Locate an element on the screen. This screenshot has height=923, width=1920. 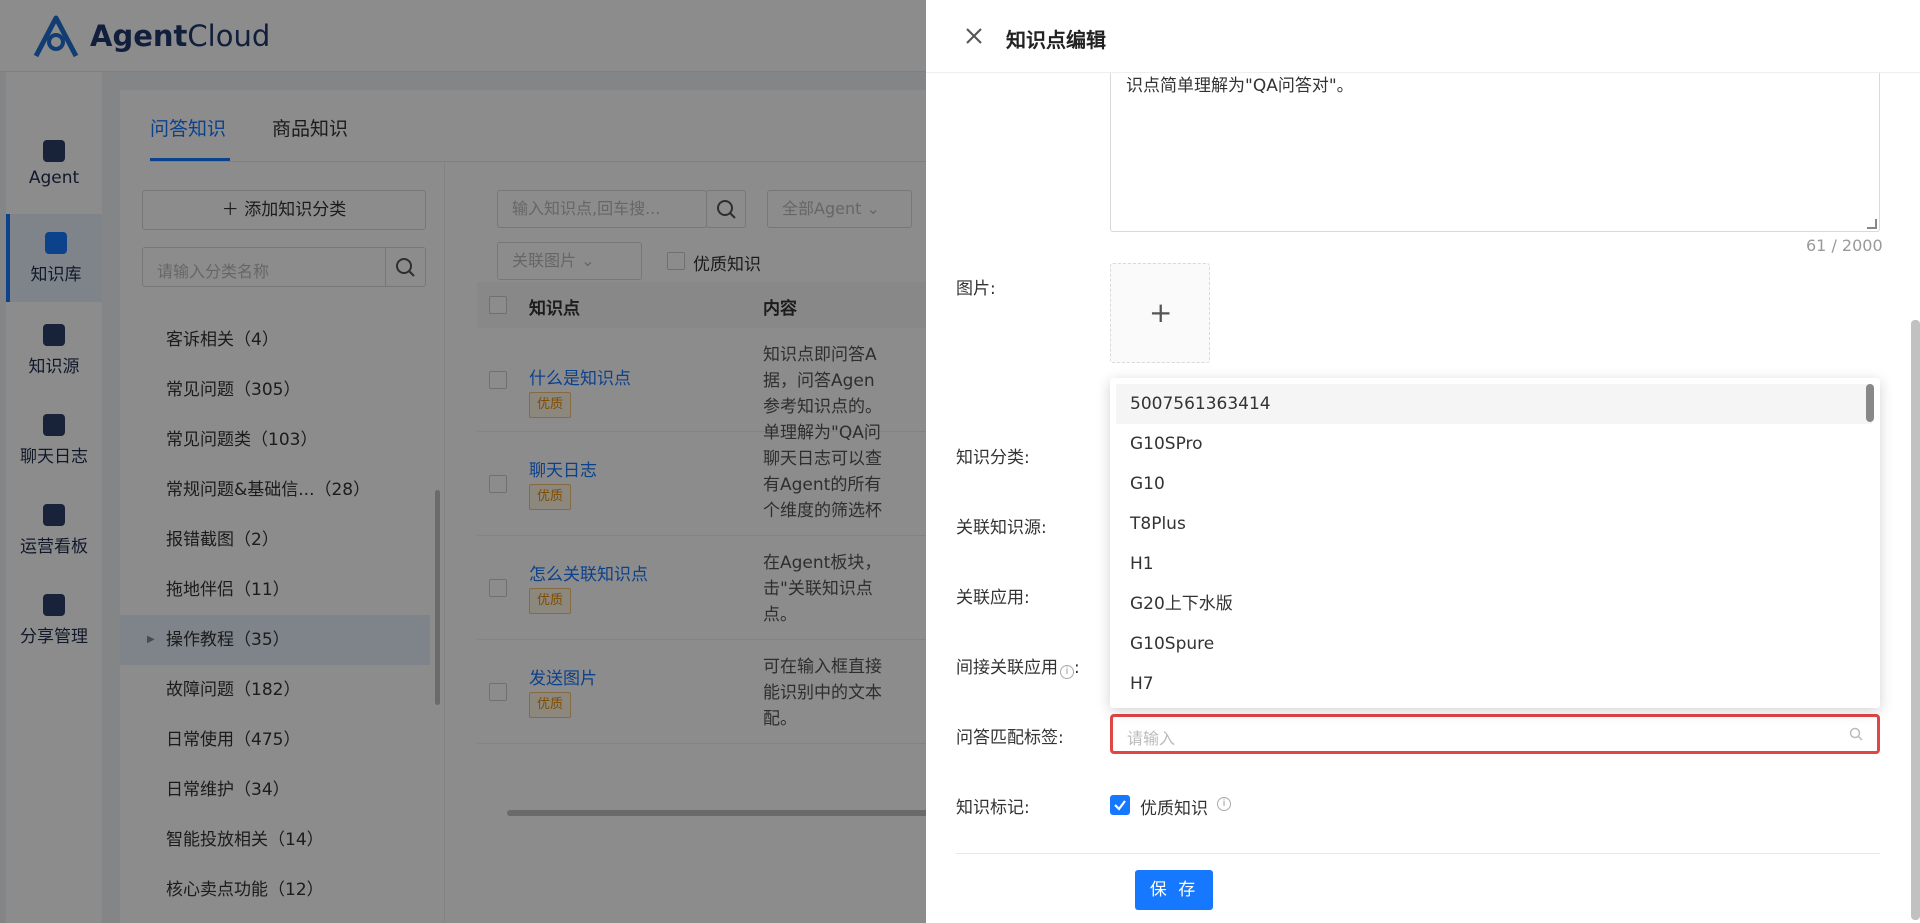
checkmark-icon is located at coordinates (1120, 805).